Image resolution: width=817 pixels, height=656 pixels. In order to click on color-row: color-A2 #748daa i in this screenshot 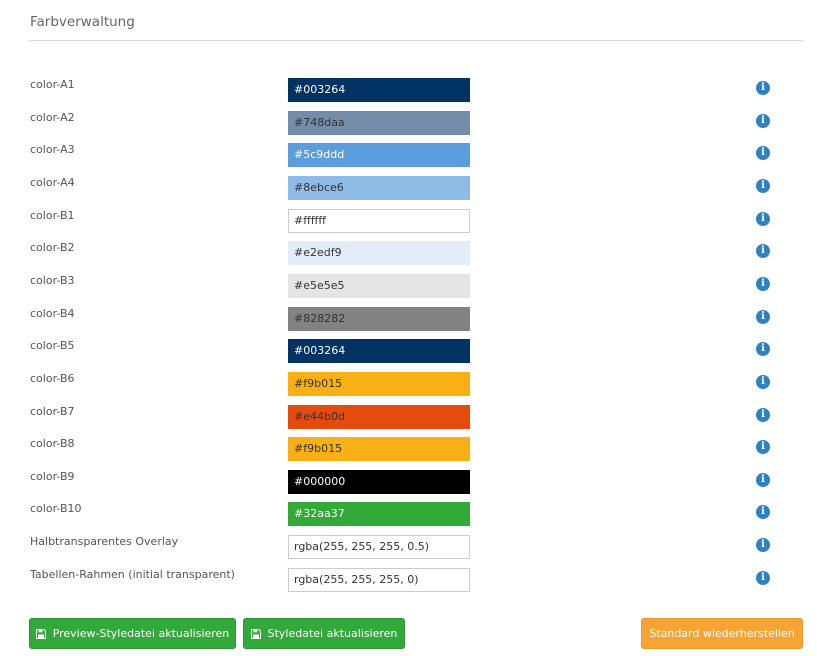, I will do `click(408, 122)`.